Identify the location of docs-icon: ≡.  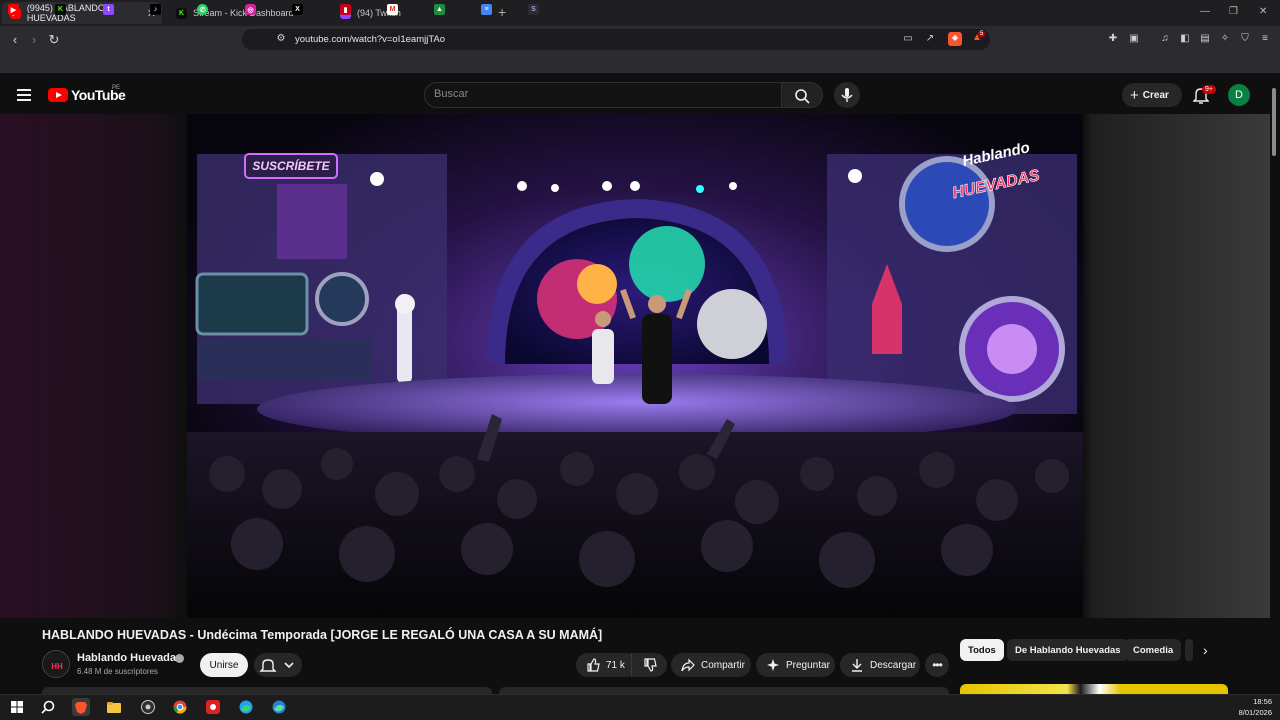
(486, 9).